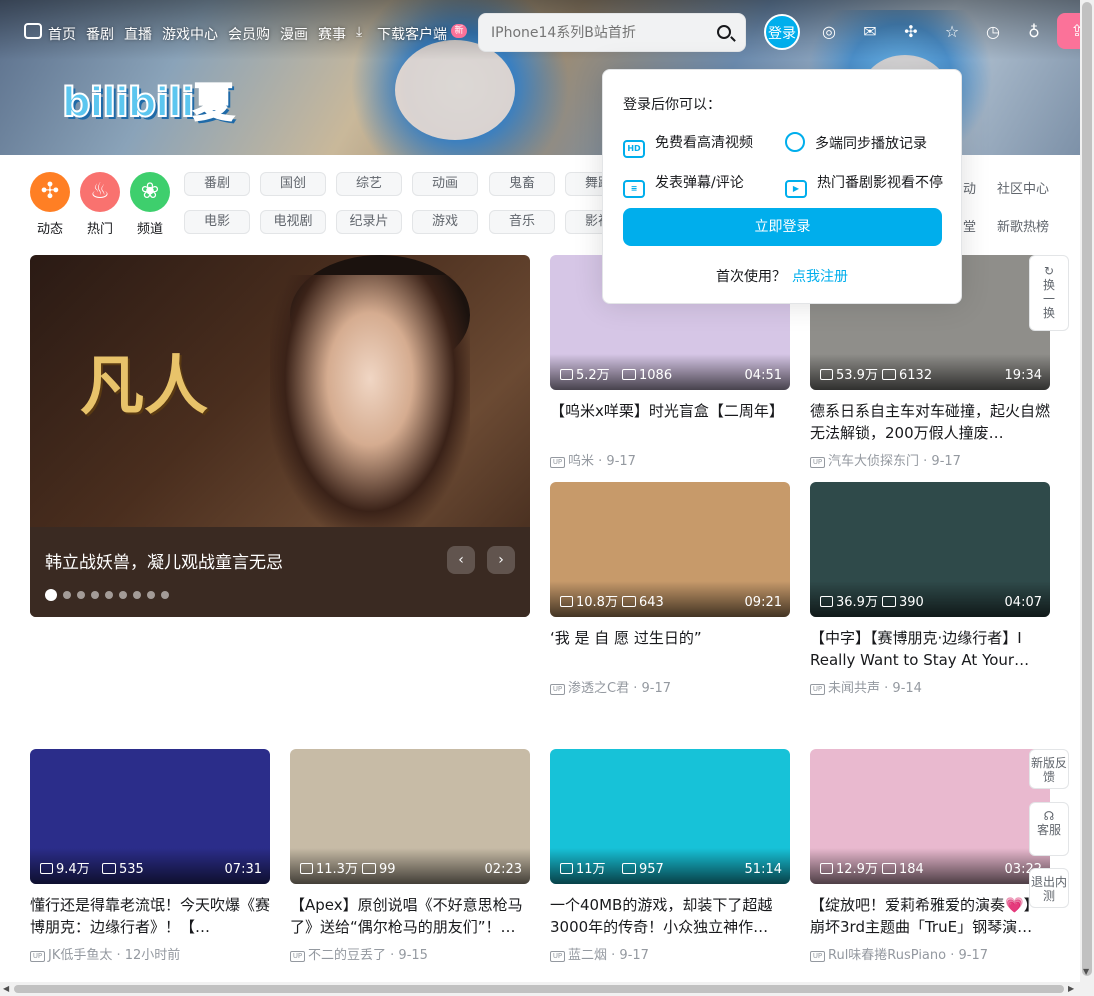  I want to click on play-count-icon, so click(826, 868).